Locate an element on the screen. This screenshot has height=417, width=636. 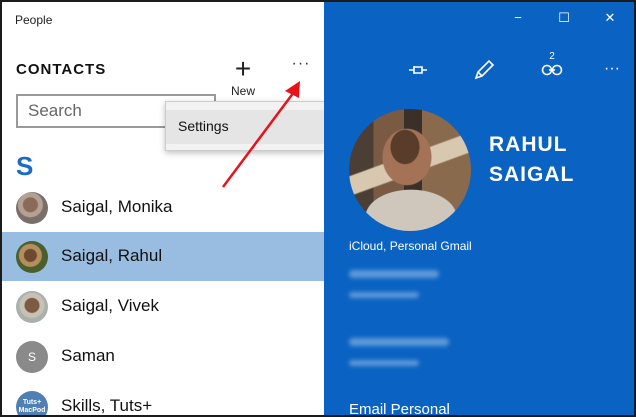
maximize-button: ☐ is located at coordinates (564, 20).